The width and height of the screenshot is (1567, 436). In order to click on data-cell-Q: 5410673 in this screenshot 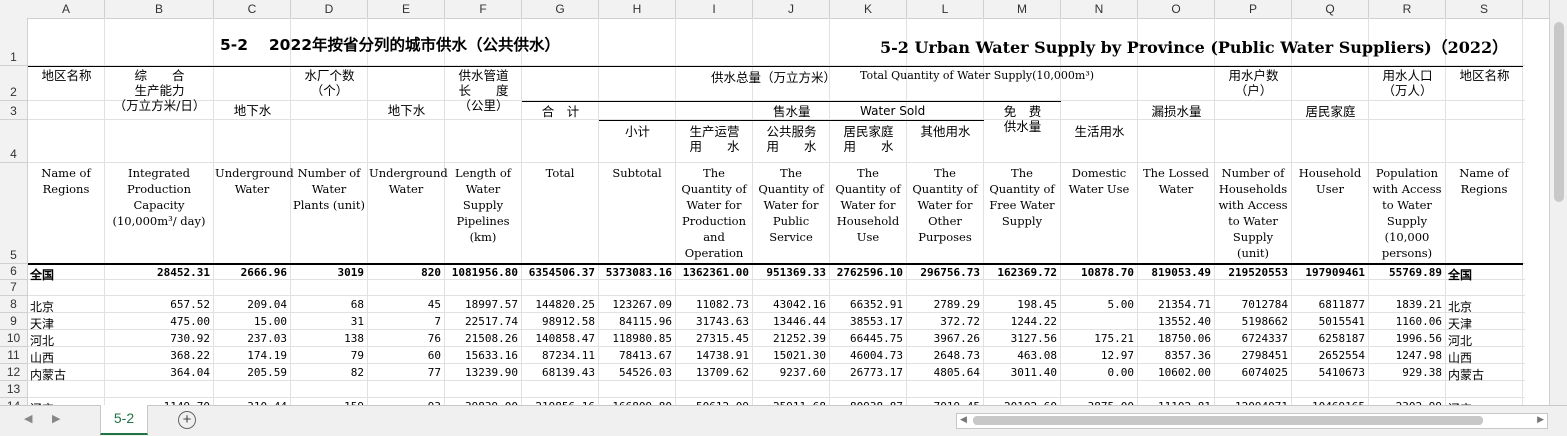, I will do `click(1341, 372)`.